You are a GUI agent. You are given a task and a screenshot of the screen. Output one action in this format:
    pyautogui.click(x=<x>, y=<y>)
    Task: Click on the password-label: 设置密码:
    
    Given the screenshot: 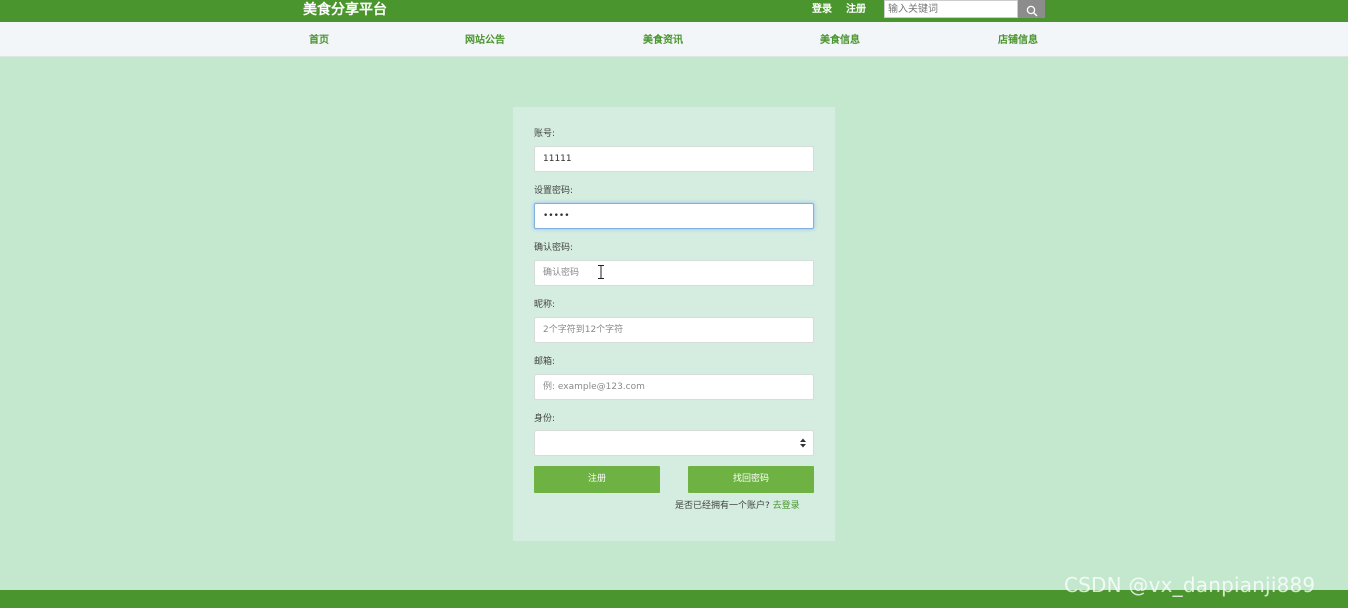 What is the action you would take?
    pyautogui.click(x=554, y=191)
    